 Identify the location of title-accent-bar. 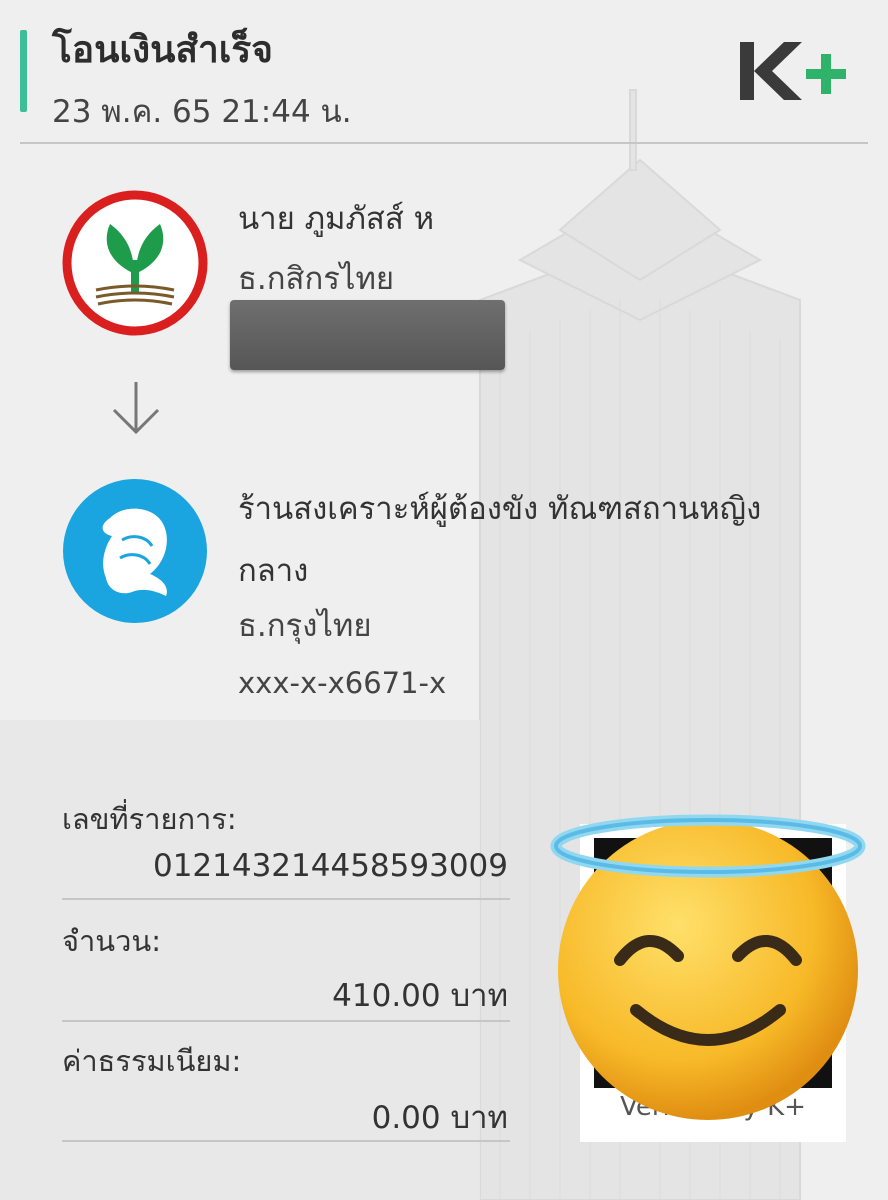
(23, 71).